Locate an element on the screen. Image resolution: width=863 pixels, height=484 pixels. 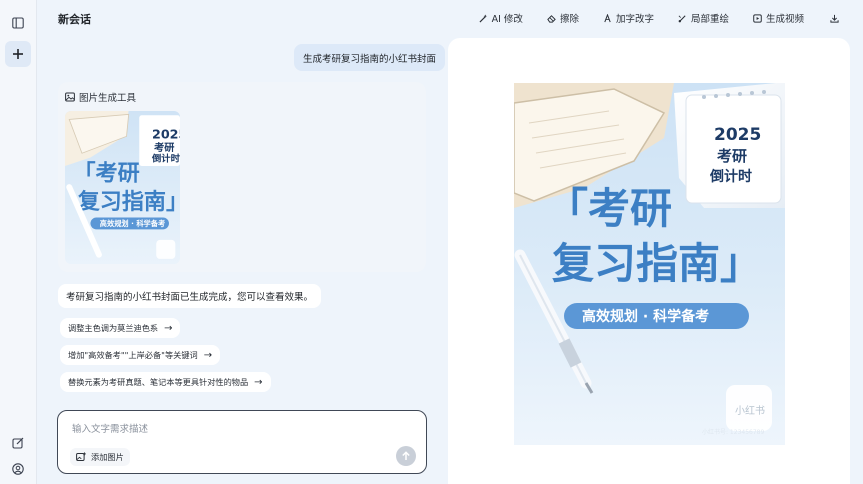
suggestion-chip: 增加"高效备考""上岸必备"等关键词 → is located at coordinates (140, 355).